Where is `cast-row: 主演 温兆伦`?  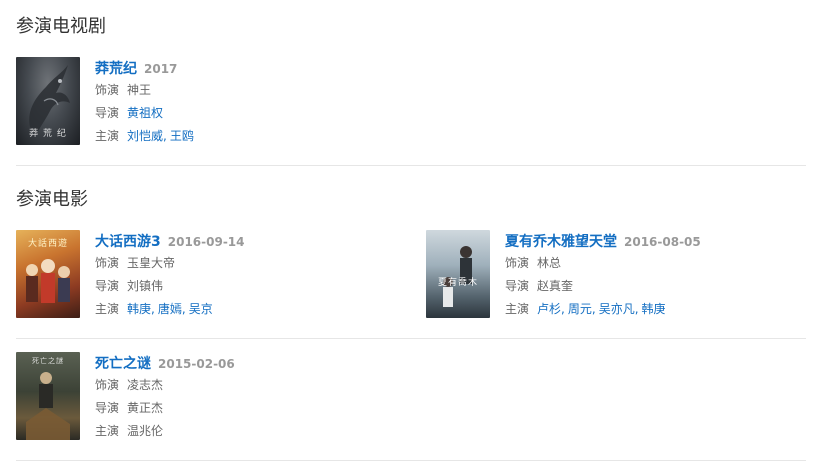 cast-row: 主演 温兆伦 is located at coordinates (165, 431).